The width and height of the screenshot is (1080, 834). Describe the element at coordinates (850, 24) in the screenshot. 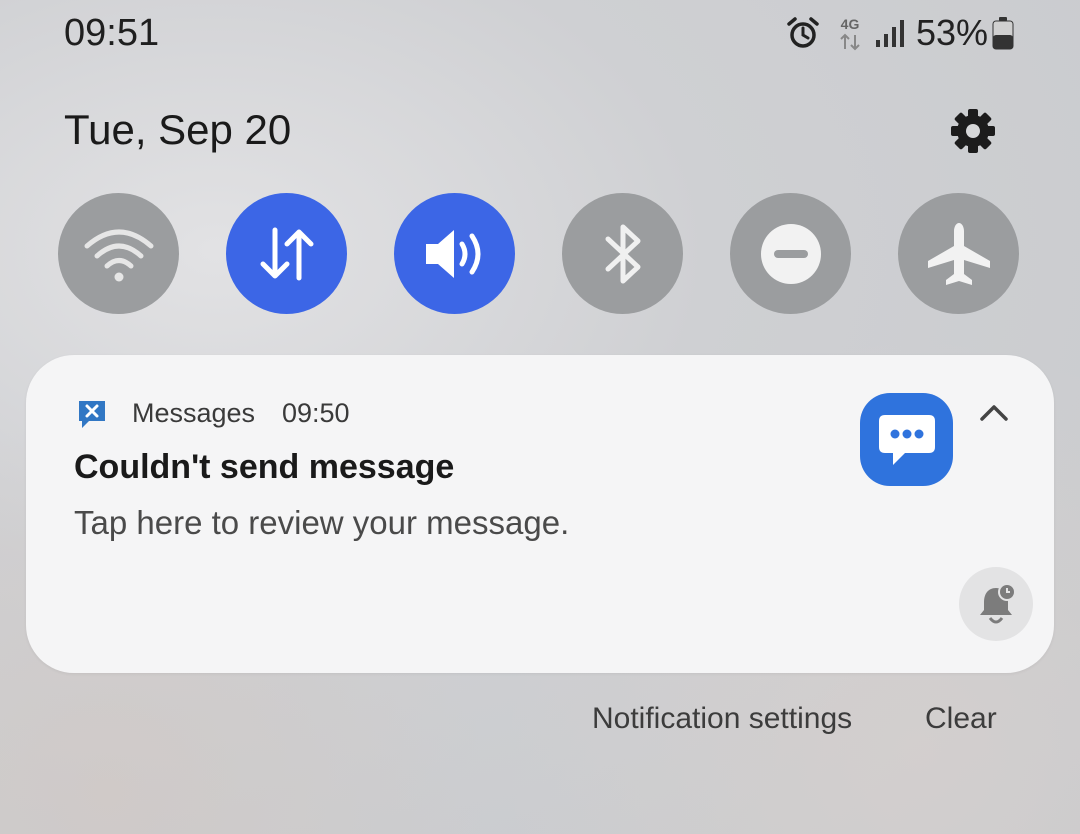

I see `network-type-label: 4G` at that location.